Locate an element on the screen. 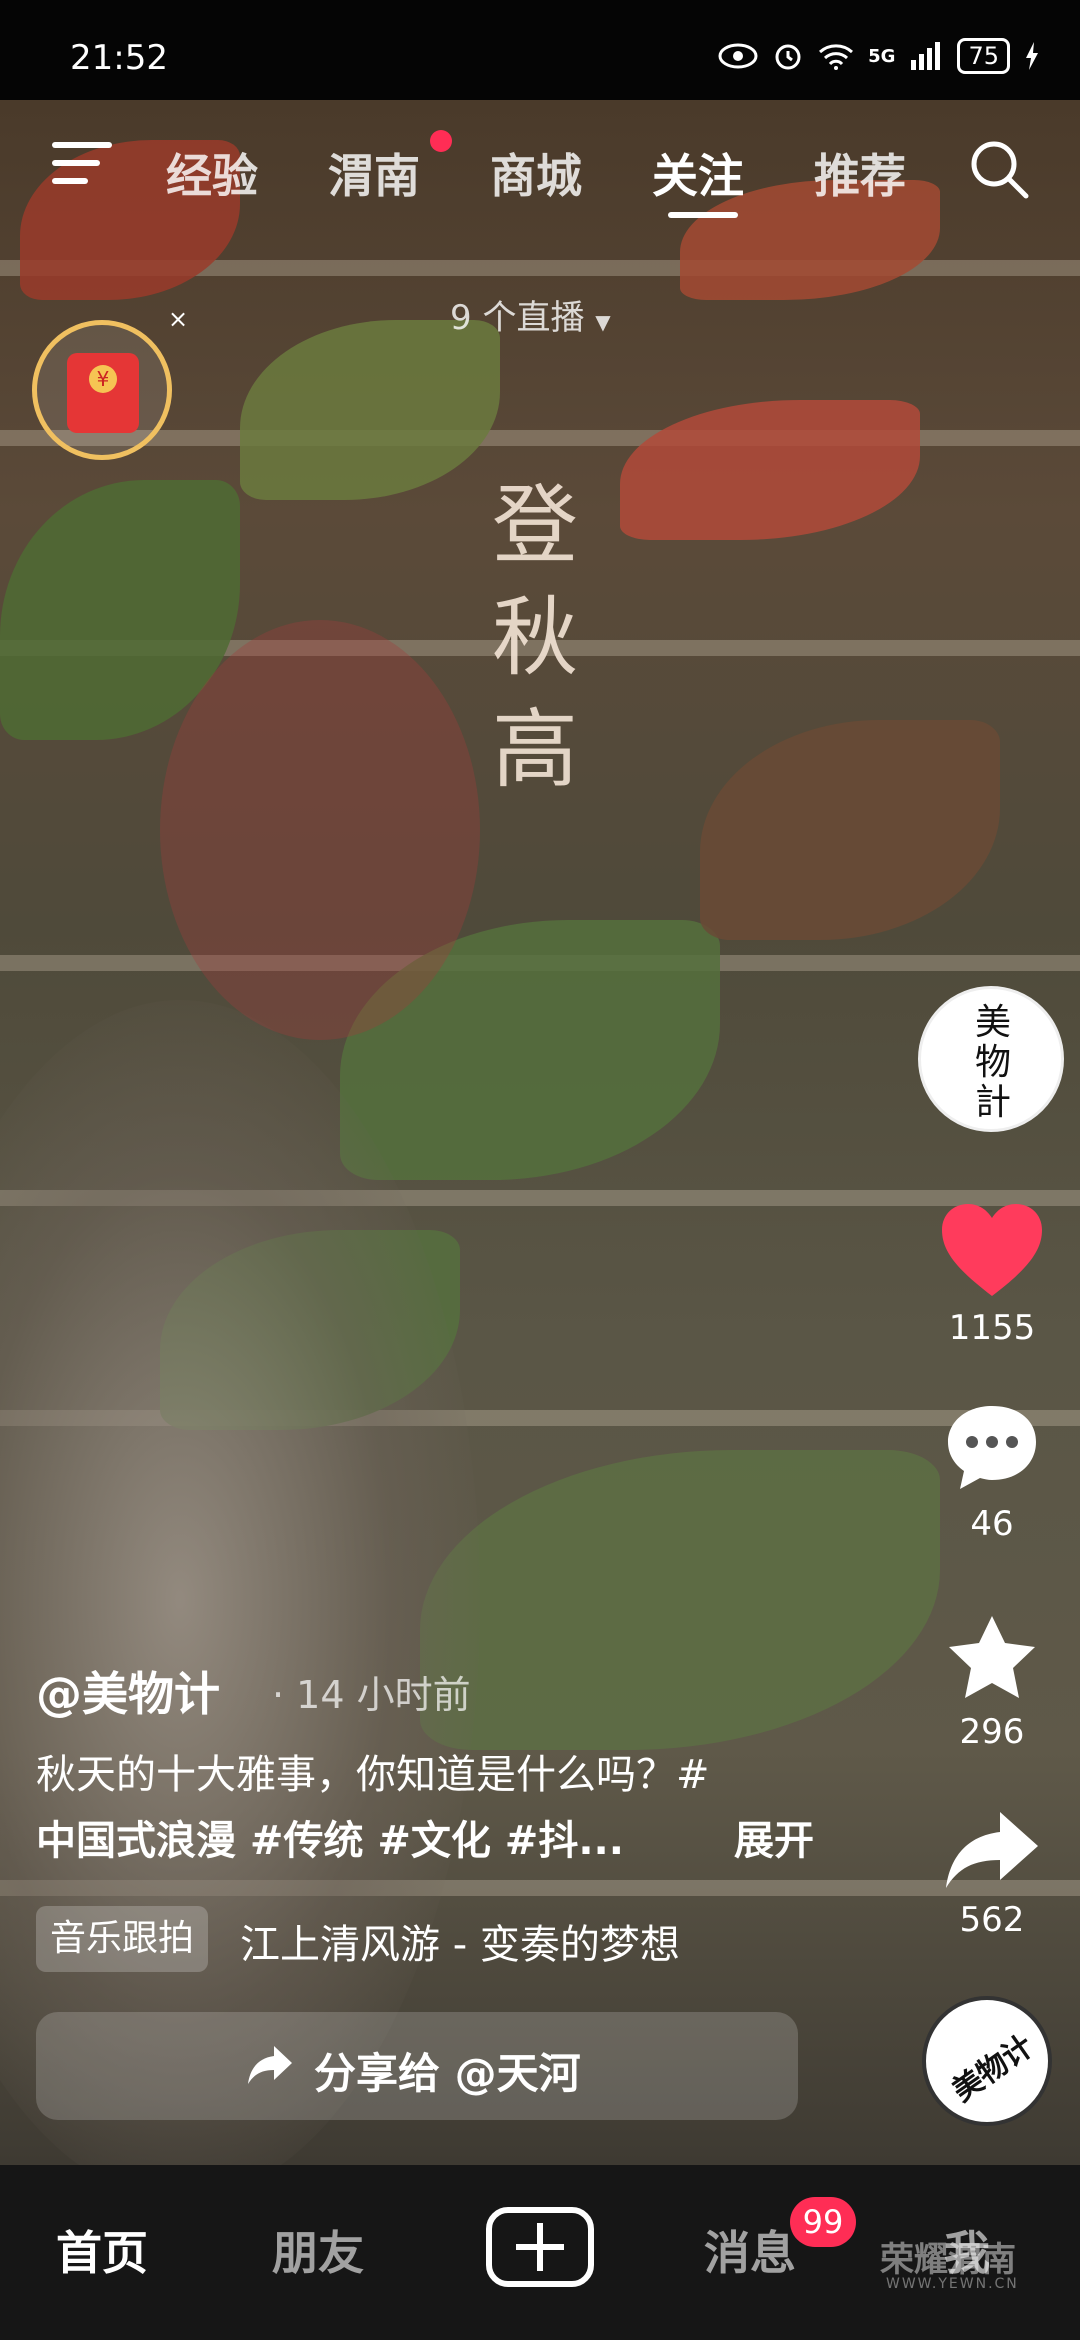  author-avatar: 美物計 is located at coordinates (991, 1059).